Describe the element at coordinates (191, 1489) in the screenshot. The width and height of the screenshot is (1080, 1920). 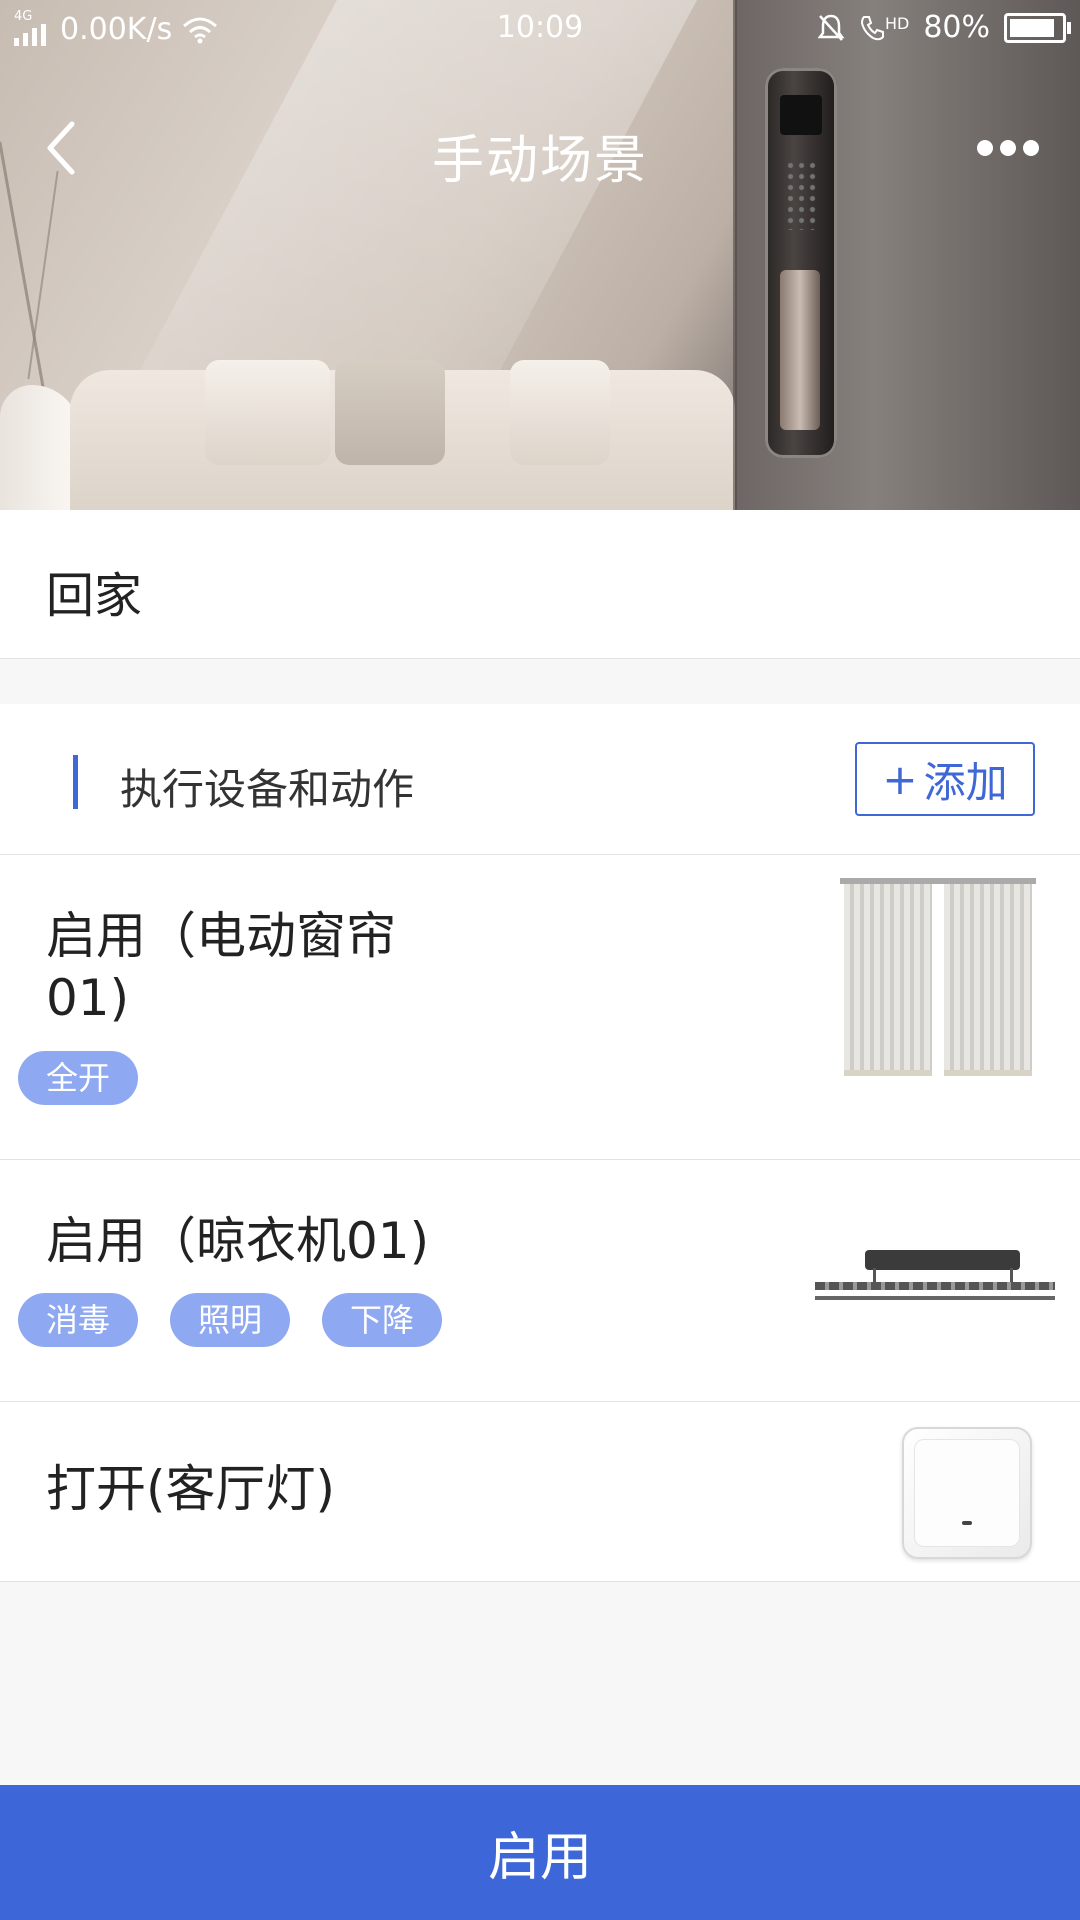
I see `device-action-label: 打开(客厅灯)` at that location.